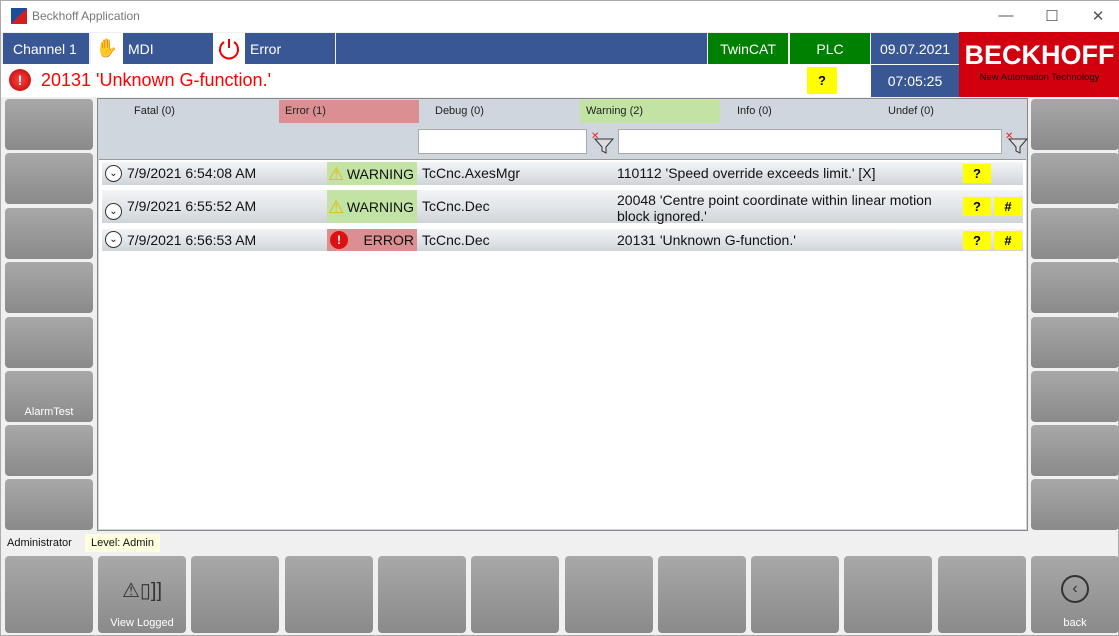 This screenshot has height=636, width=1119. What do you see at coordinates (49, 396) in the screenshot?
I see `left-softkey: AlarmTest` at bounding box center [49, 396].